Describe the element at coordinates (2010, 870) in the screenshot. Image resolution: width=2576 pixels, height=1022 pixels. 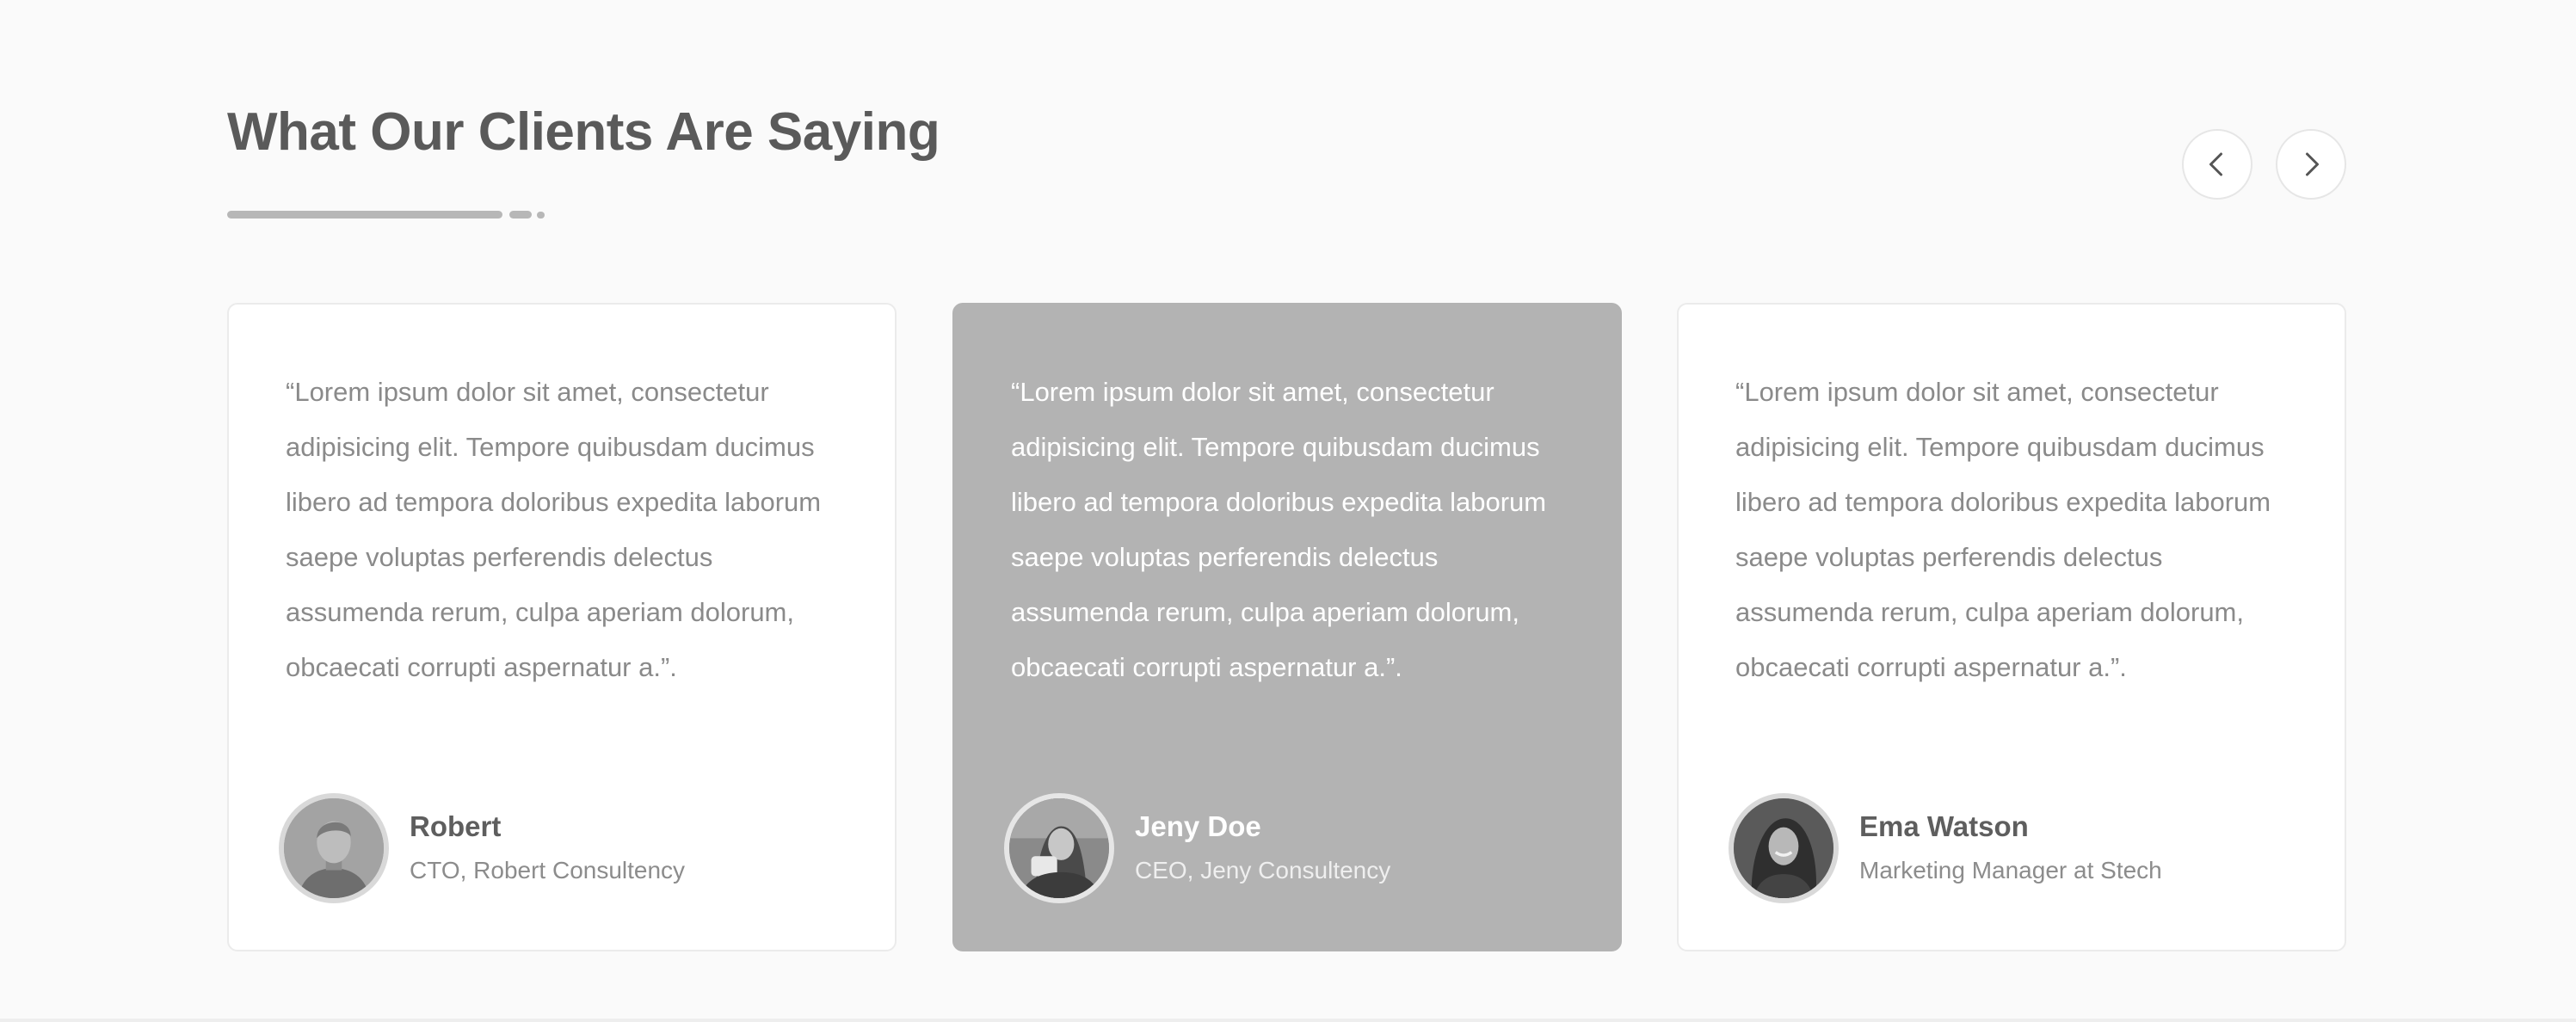
I see `client-role: Marketing Manager at Stech` at that location.